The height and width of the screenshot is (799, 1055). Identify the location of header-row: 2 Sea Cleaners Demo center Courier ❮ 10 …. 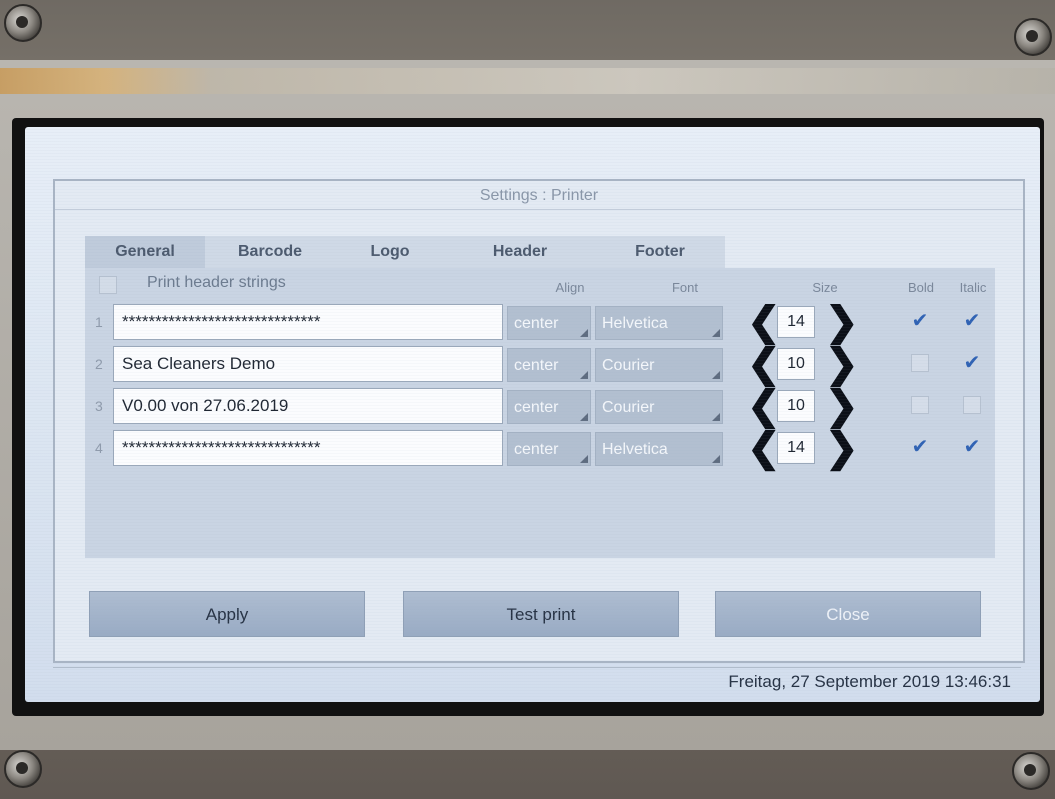
(540, 364).